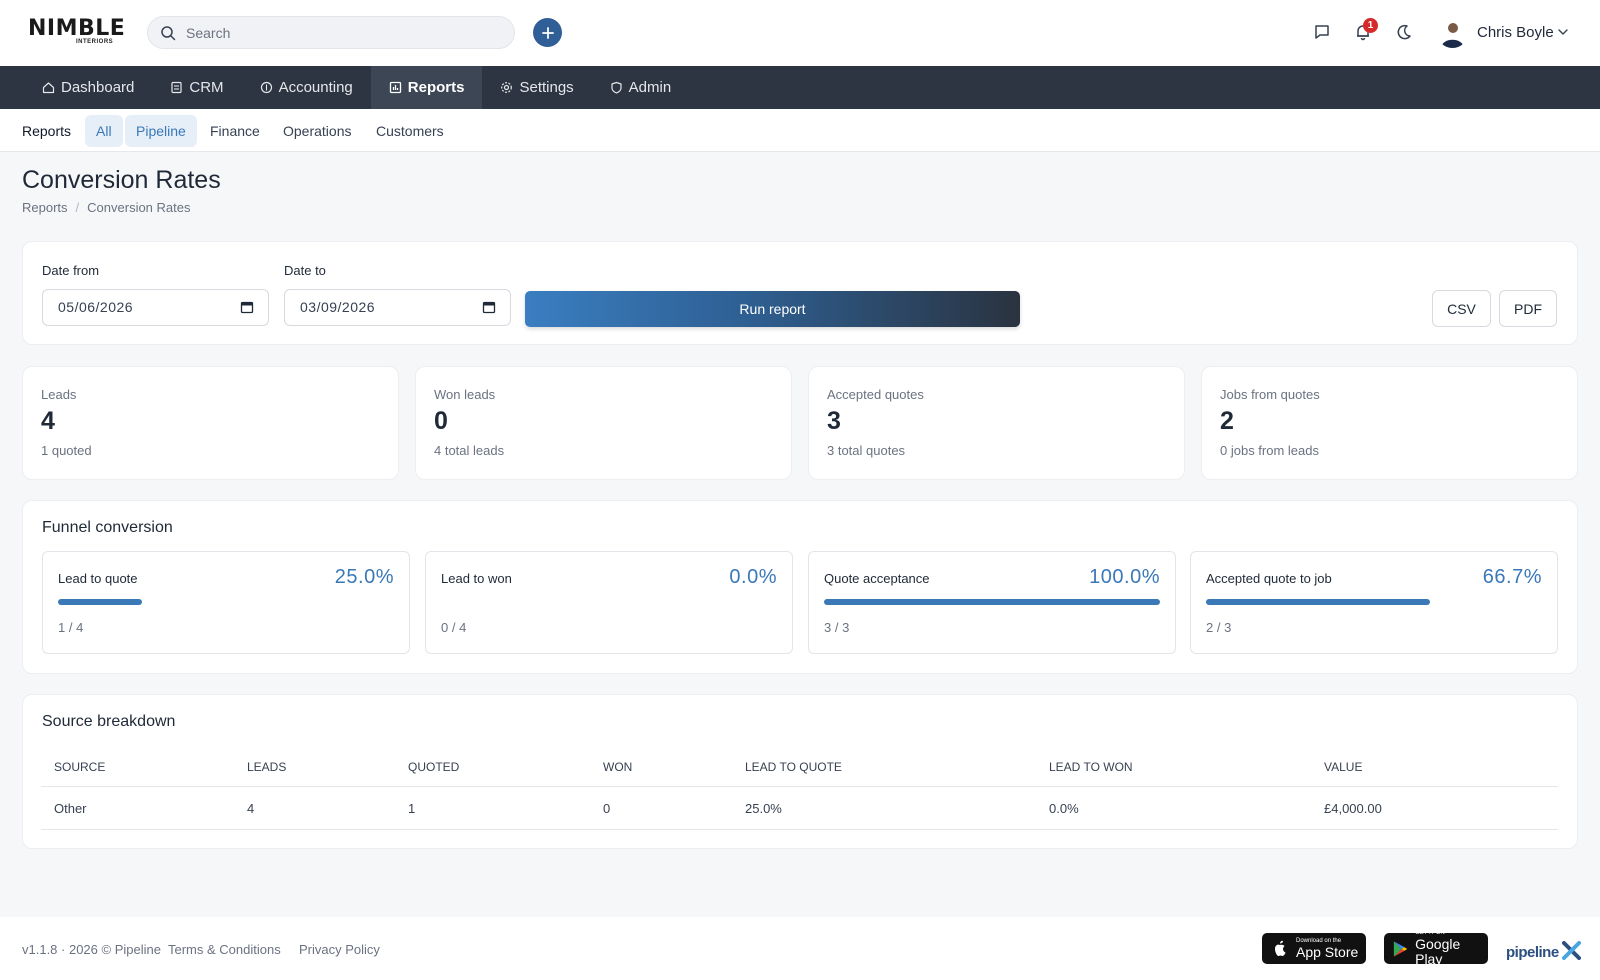  I want to click on chat-icon, so click(1322, 32).